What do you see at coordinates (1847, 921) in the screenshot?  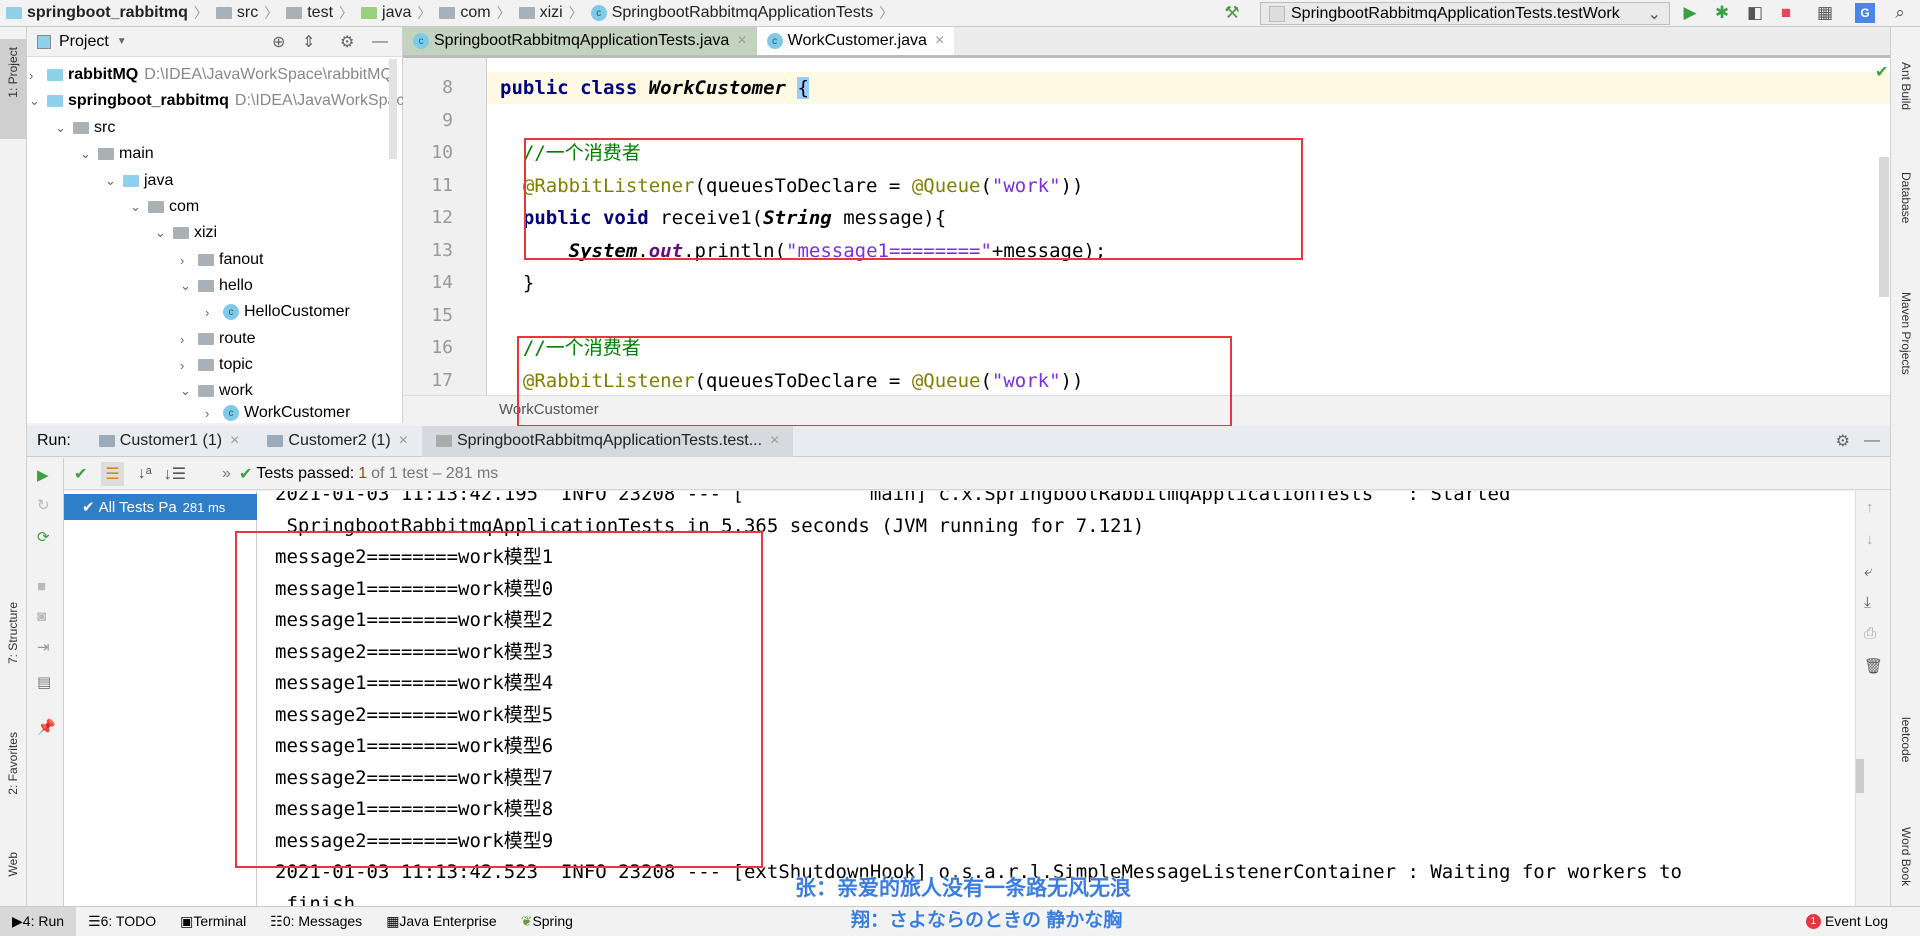 I see `event-log-button: 1 Event Log` at bounding box center [1847, 921].